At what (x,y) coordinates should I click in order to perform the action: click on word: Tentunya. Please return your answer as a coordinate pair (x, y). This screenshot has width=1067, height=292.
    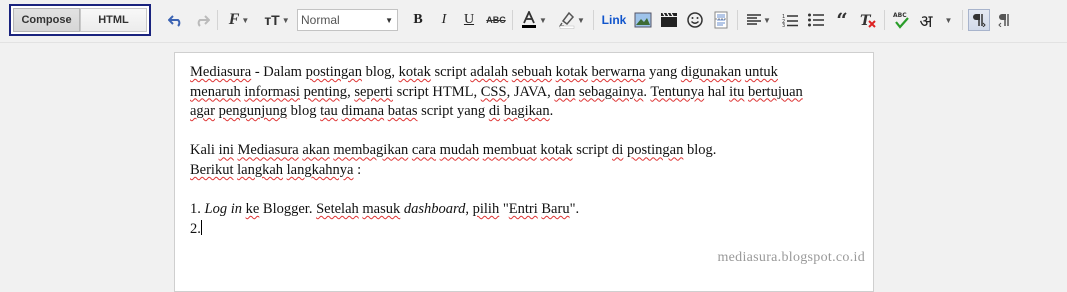
    Looking at the image, I should click on (677, 91).